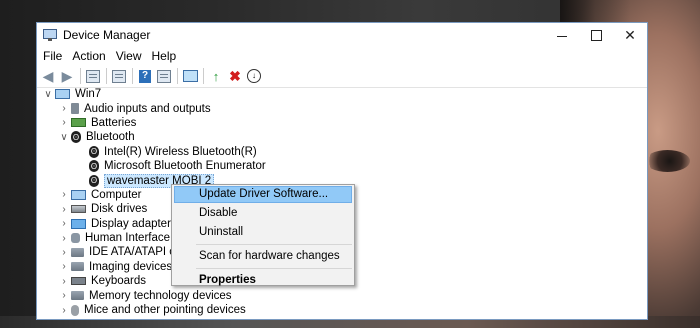 The height and width of the screenshot is (328, 700). What do you see at coordinates (342, 108) in the screenshot?
I see `tree-item-audio: › Audio inputs and outputs` at bounding box center [342, 108].